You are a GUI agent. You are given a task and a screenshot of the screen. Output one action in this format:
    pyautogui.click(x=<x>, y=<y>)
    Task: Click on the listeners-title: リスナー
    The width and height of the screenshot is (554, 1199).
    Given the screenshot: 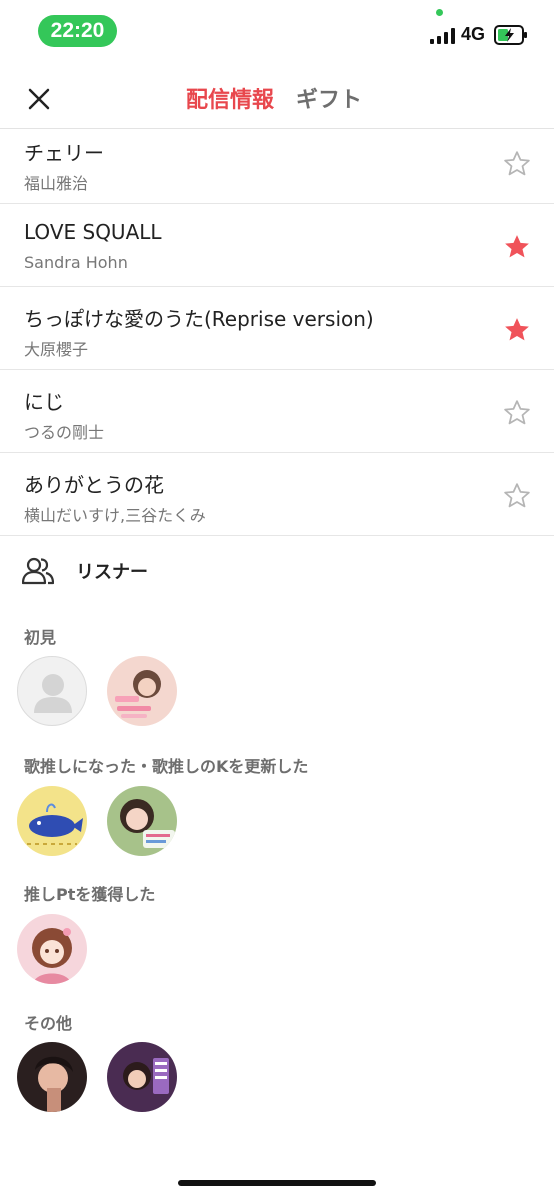 What is the action you would take?
    pyautogui.click(x=112, y=572)
    